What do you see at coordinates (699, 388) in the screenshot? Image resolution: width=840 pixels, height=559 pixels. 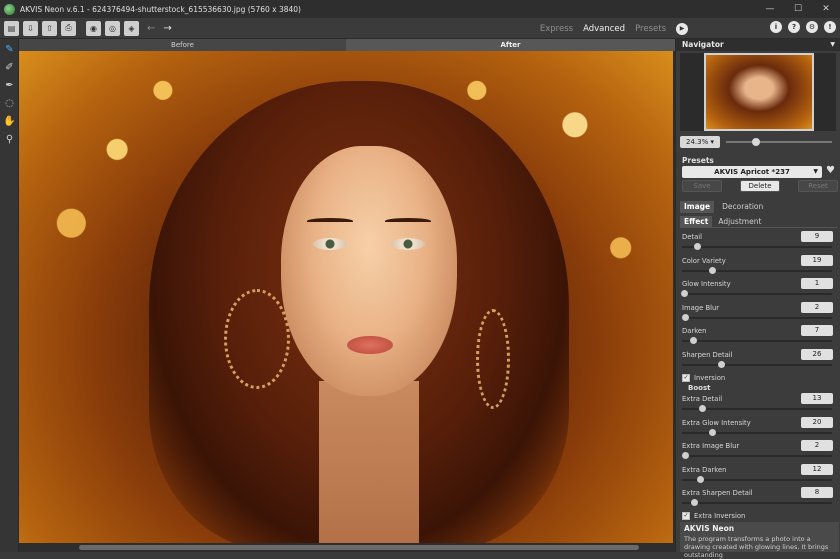 I see `boost-section-label: Boost` at bounding box center [699, 388].